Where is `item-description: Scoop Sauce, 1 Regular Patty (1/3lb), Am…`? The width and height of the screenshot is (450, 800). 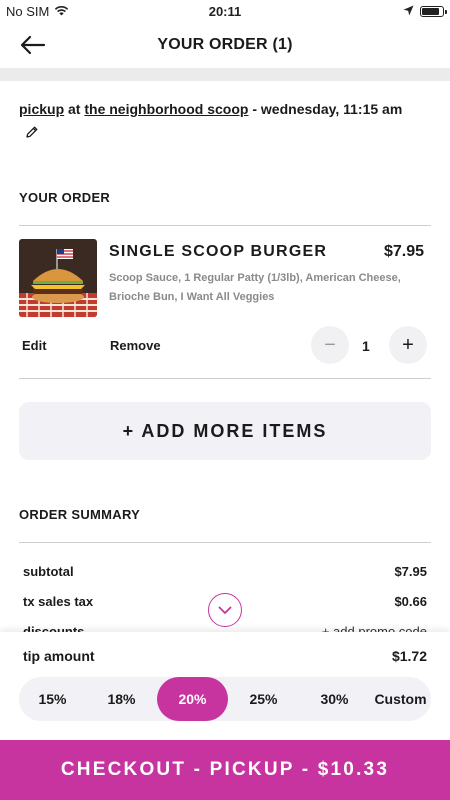
item-description: Scoop Sauce, 1 Regular Patty (1/3lb), Am… is located at coordinates (255, 287).